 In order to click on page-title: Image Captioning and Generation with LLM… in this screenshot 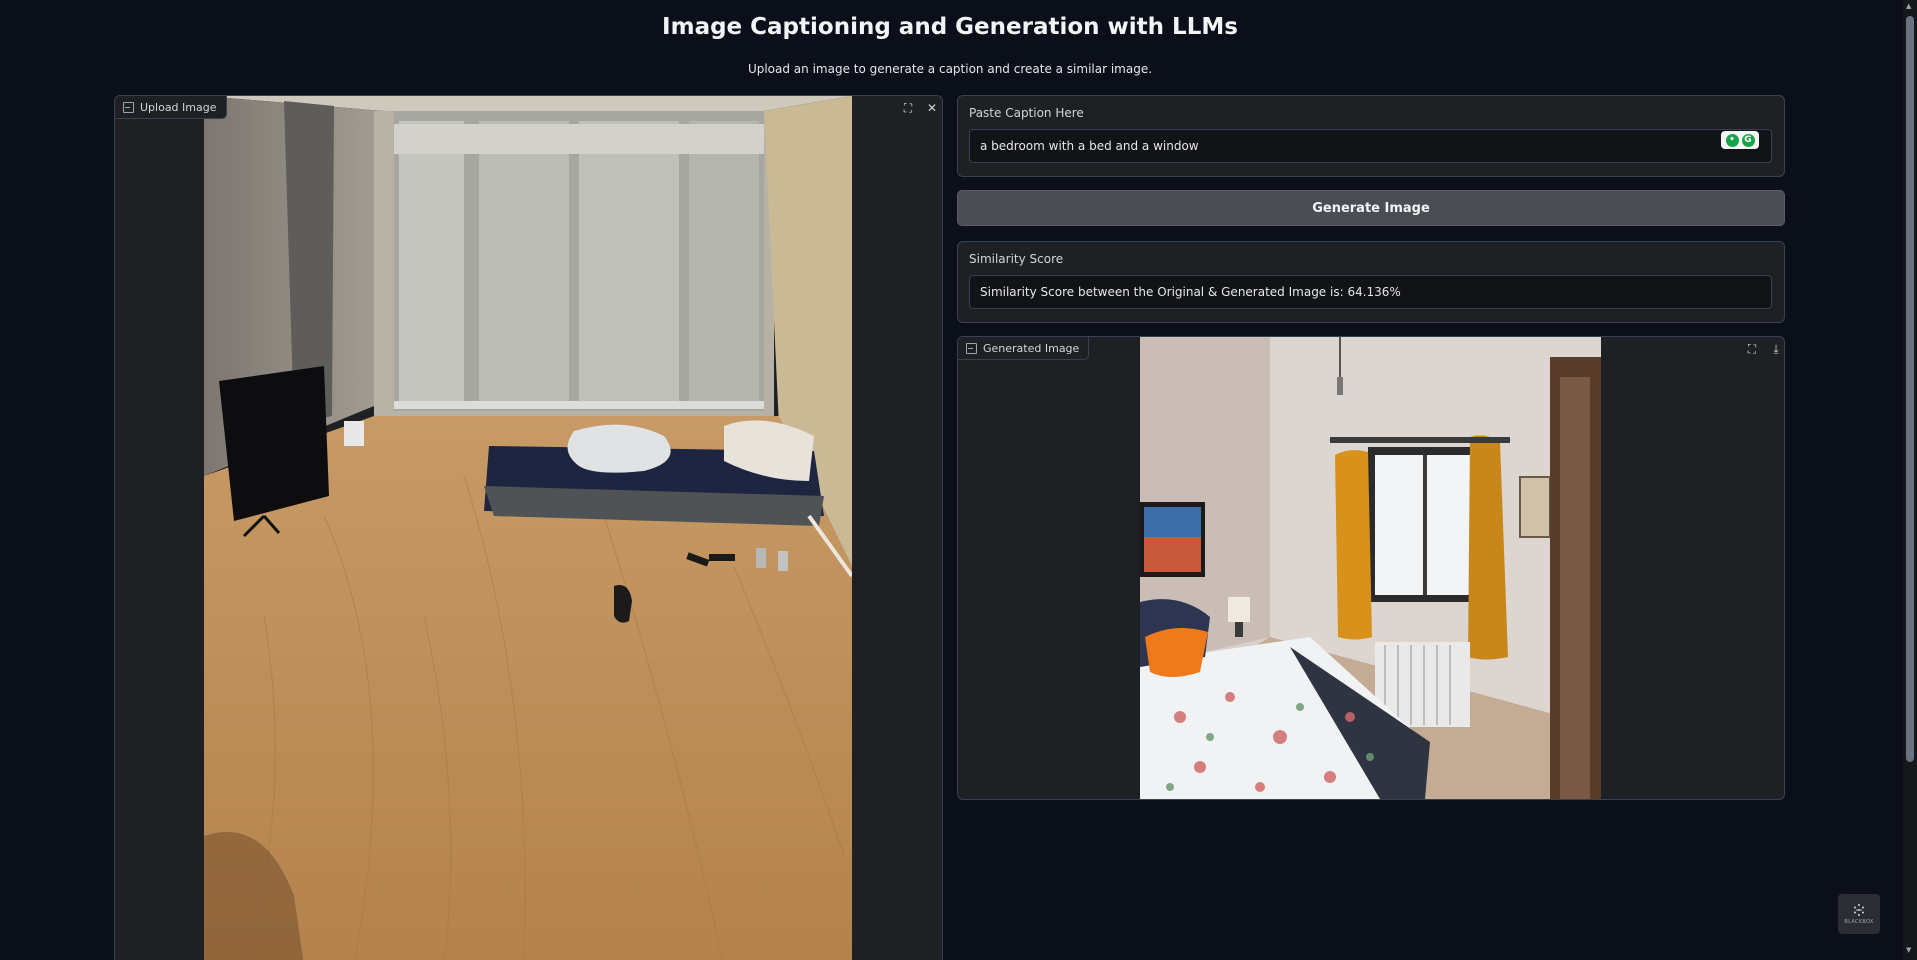, I will do `click(950, 27)`.